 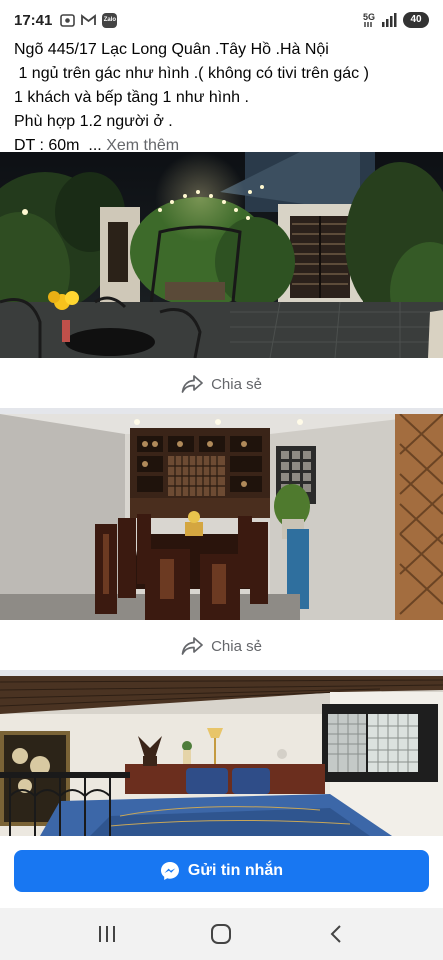 I want to click on post-line-address: Ngõ 445/17 Lạc Long Quân .Tây Hồ .Hà Nội, so click(x=171, y=49).